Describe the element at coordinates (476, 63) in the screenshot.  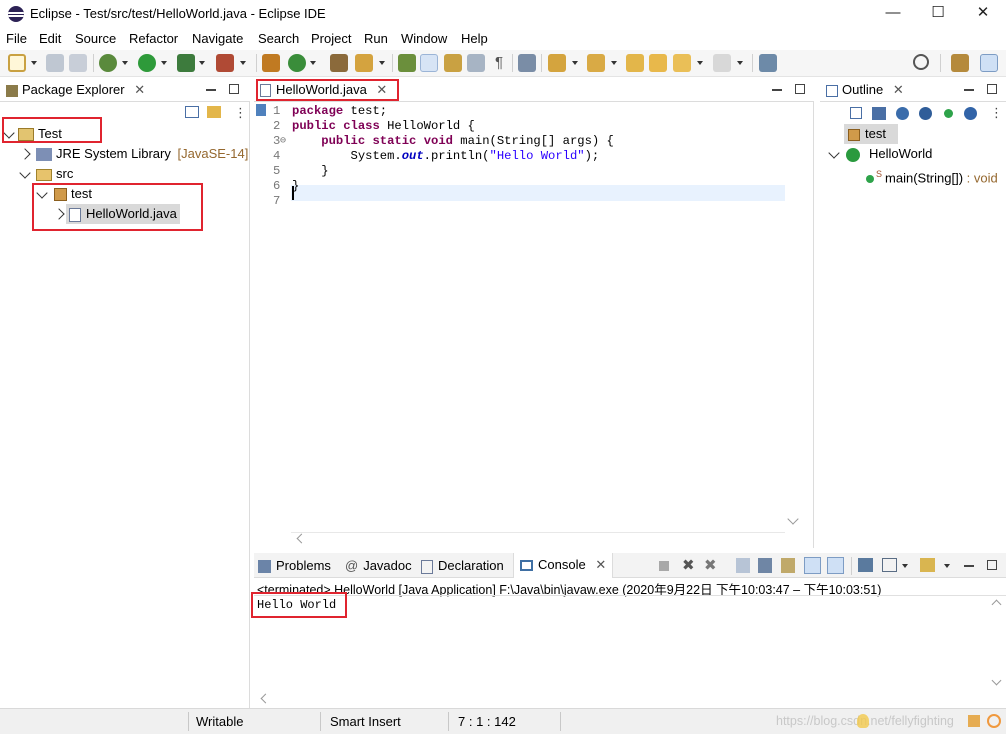
I see `show-source-icon` at that location.